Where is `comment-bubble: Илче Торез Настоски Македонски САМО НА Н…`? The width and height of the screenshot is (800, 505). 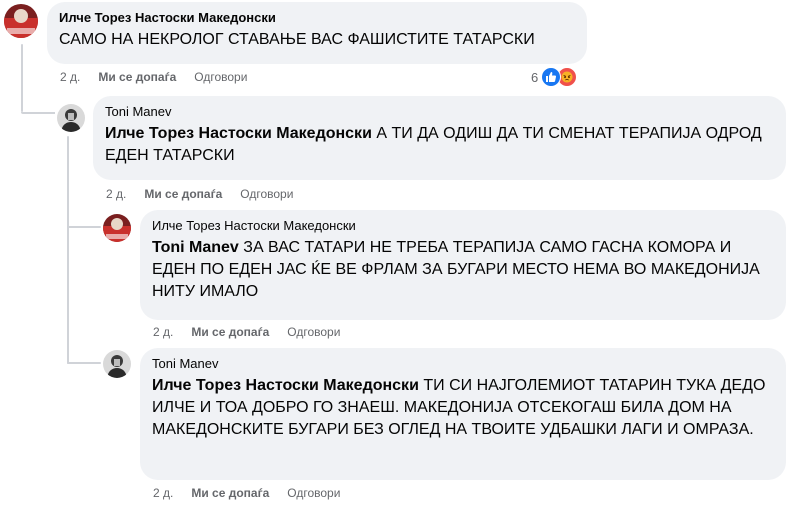 comment-bubble: Илче Торез Настоски Македонски САМО НА Н… is located at coordinates (317, 33).